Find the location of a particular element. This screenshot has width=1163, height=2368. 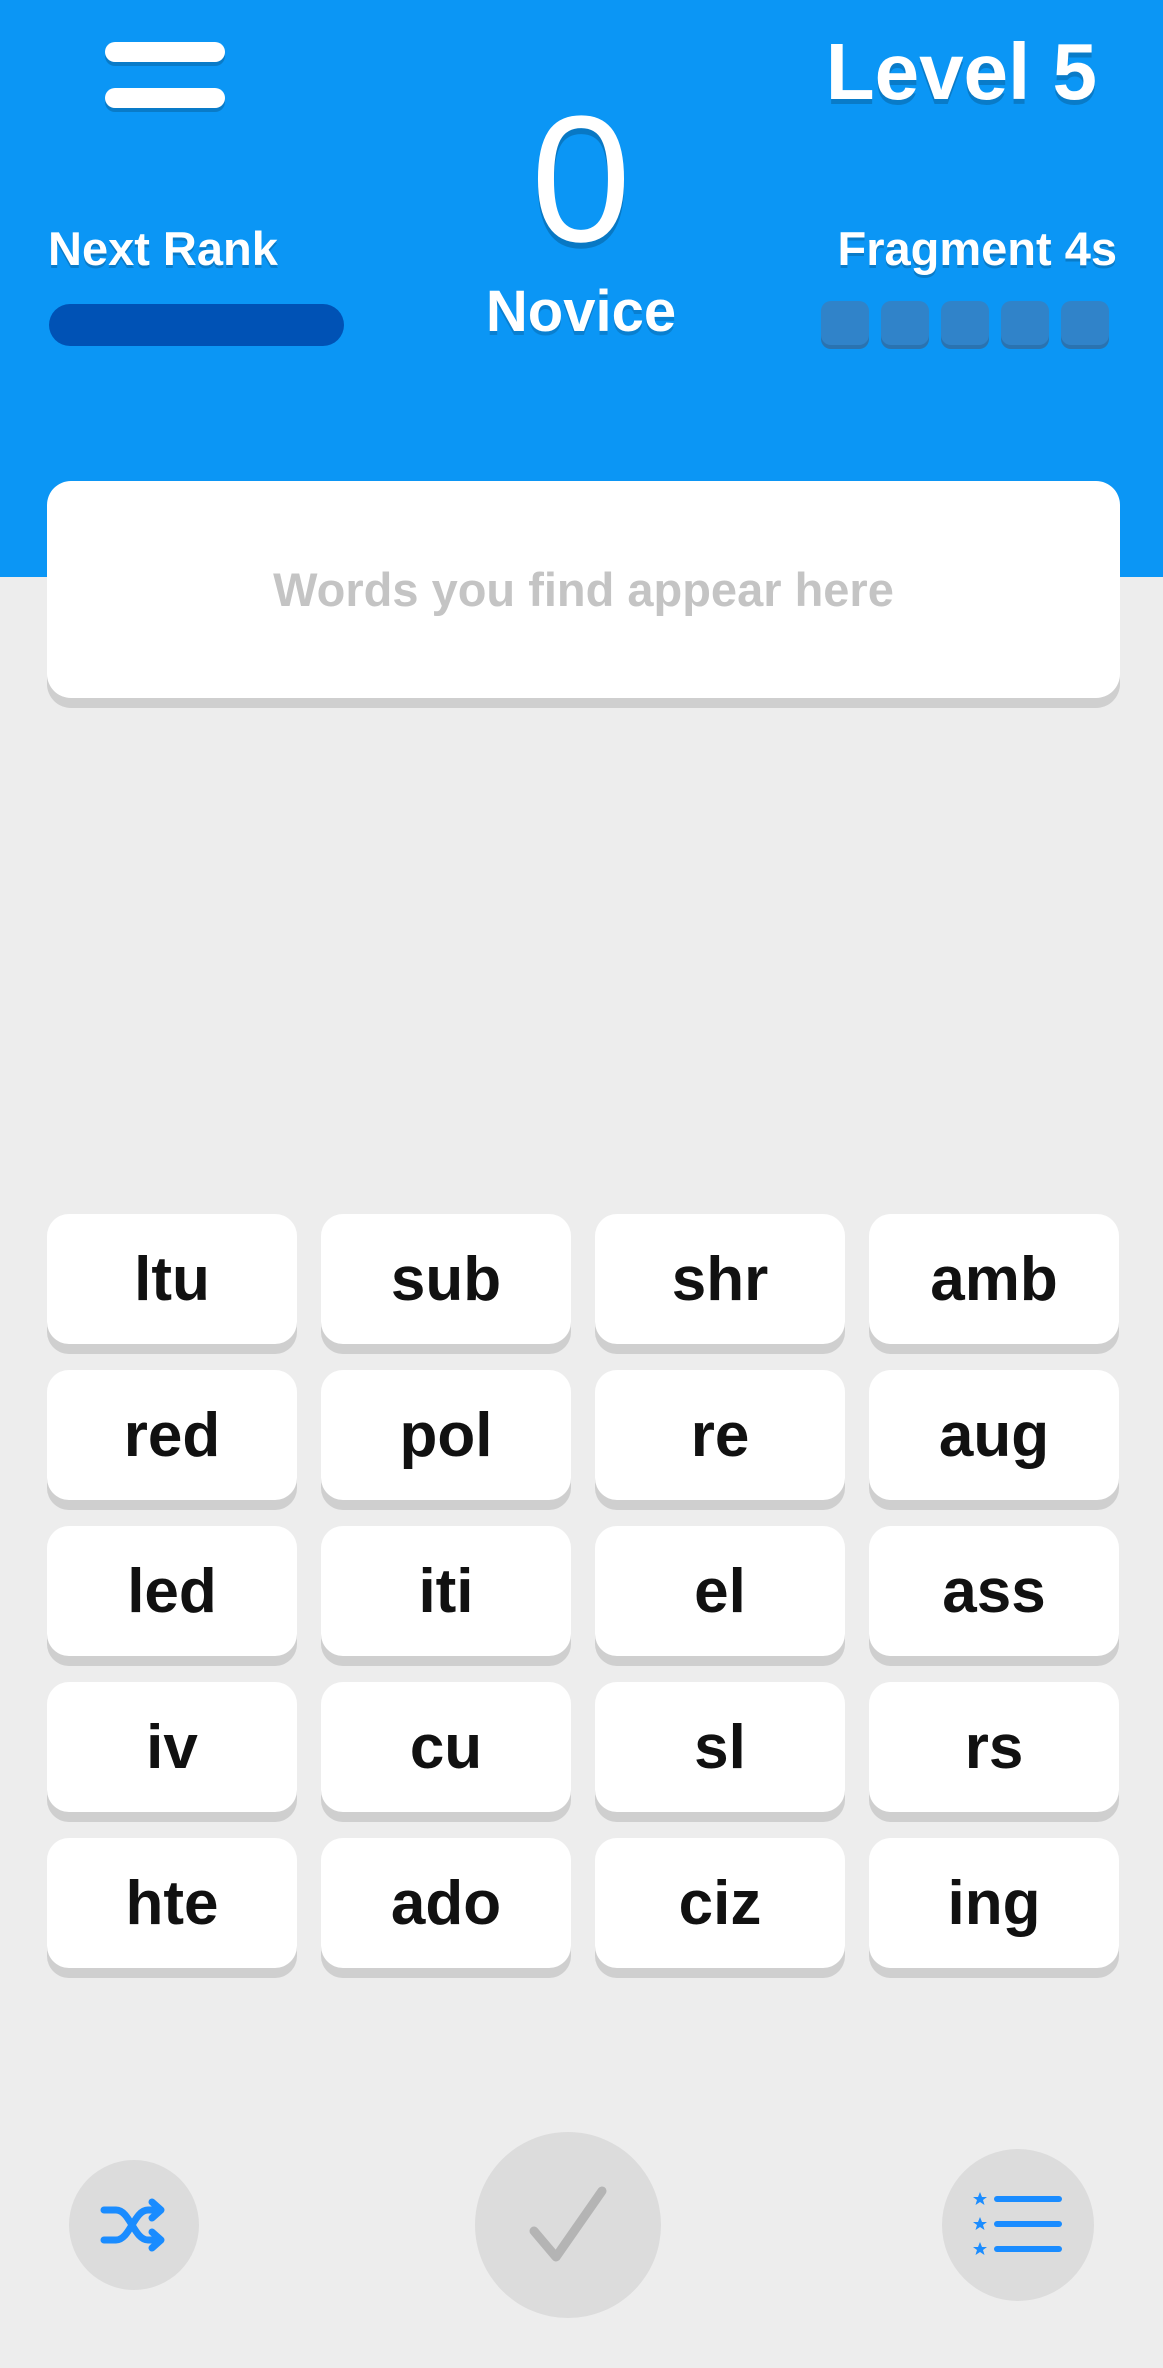

letter-tile: ciz is located at coordinates (720, 1903).